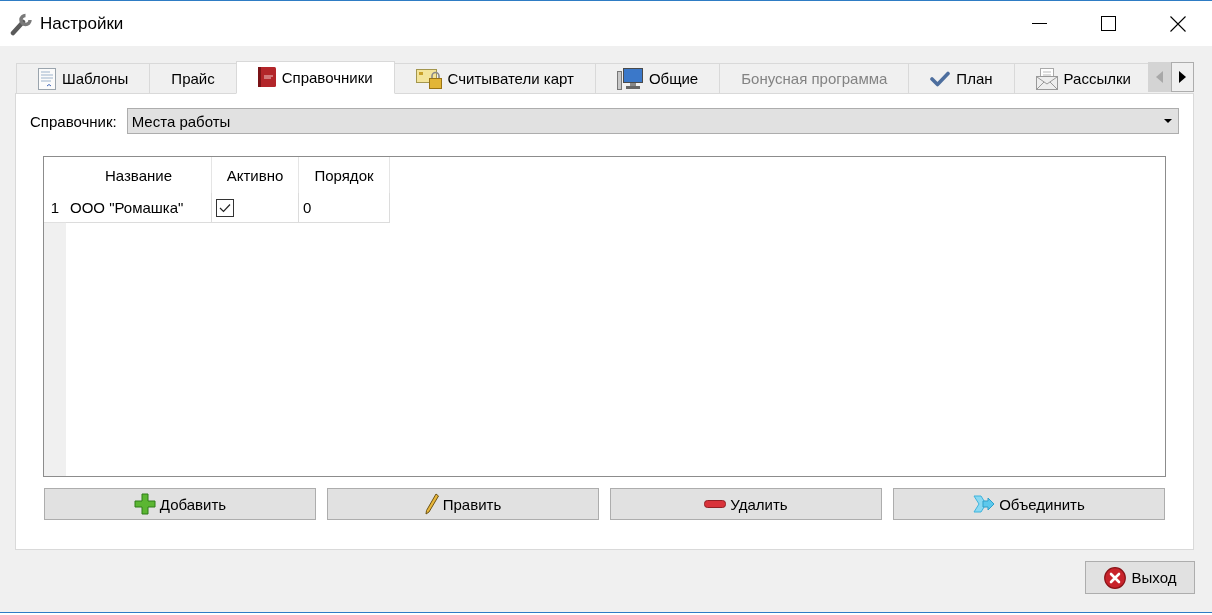 This screenshot has height=615, width=1212. Describe the element at coordinates (1108, 23) in the screenshot. I see `maximize-icon` at that location.